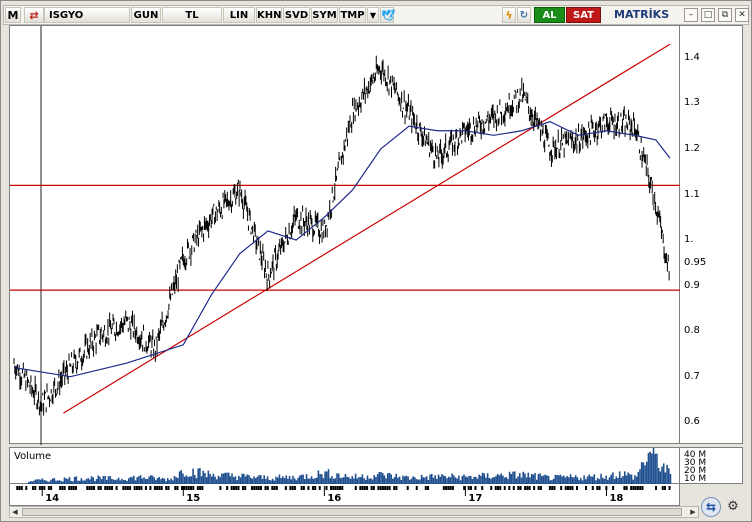  Describe the element at coordinates (693, 512) in the screenshot. I see `scroll-right-icon: ▶` at that location.